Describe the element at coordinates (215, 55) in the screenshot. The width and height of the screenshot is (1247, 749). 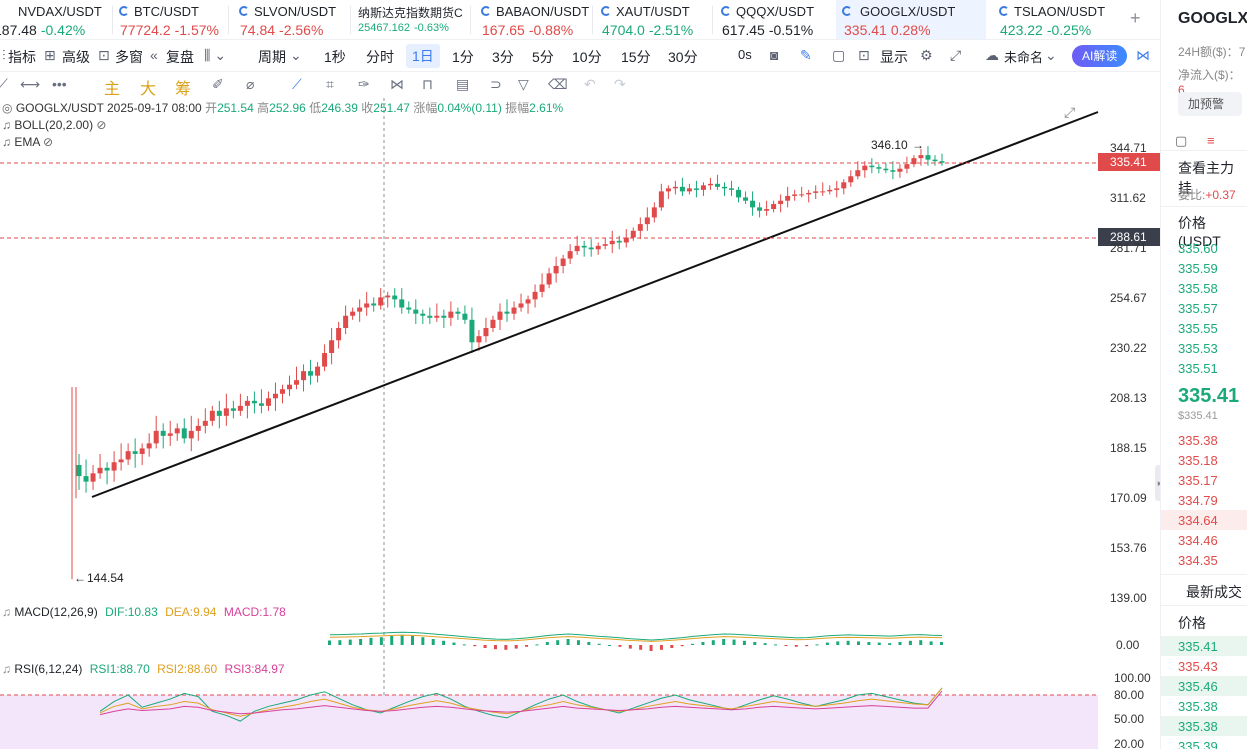
I see `chart-style-icon: ⫼ ⌄` at that location.